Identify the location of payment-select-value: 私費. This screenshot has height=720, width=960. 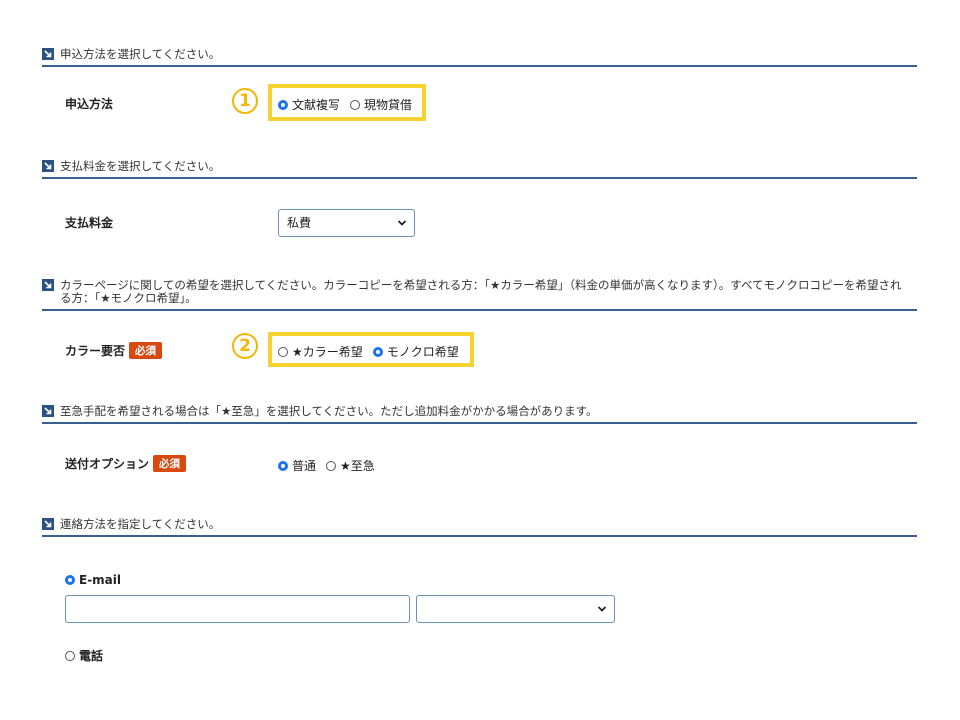
(299, 223).